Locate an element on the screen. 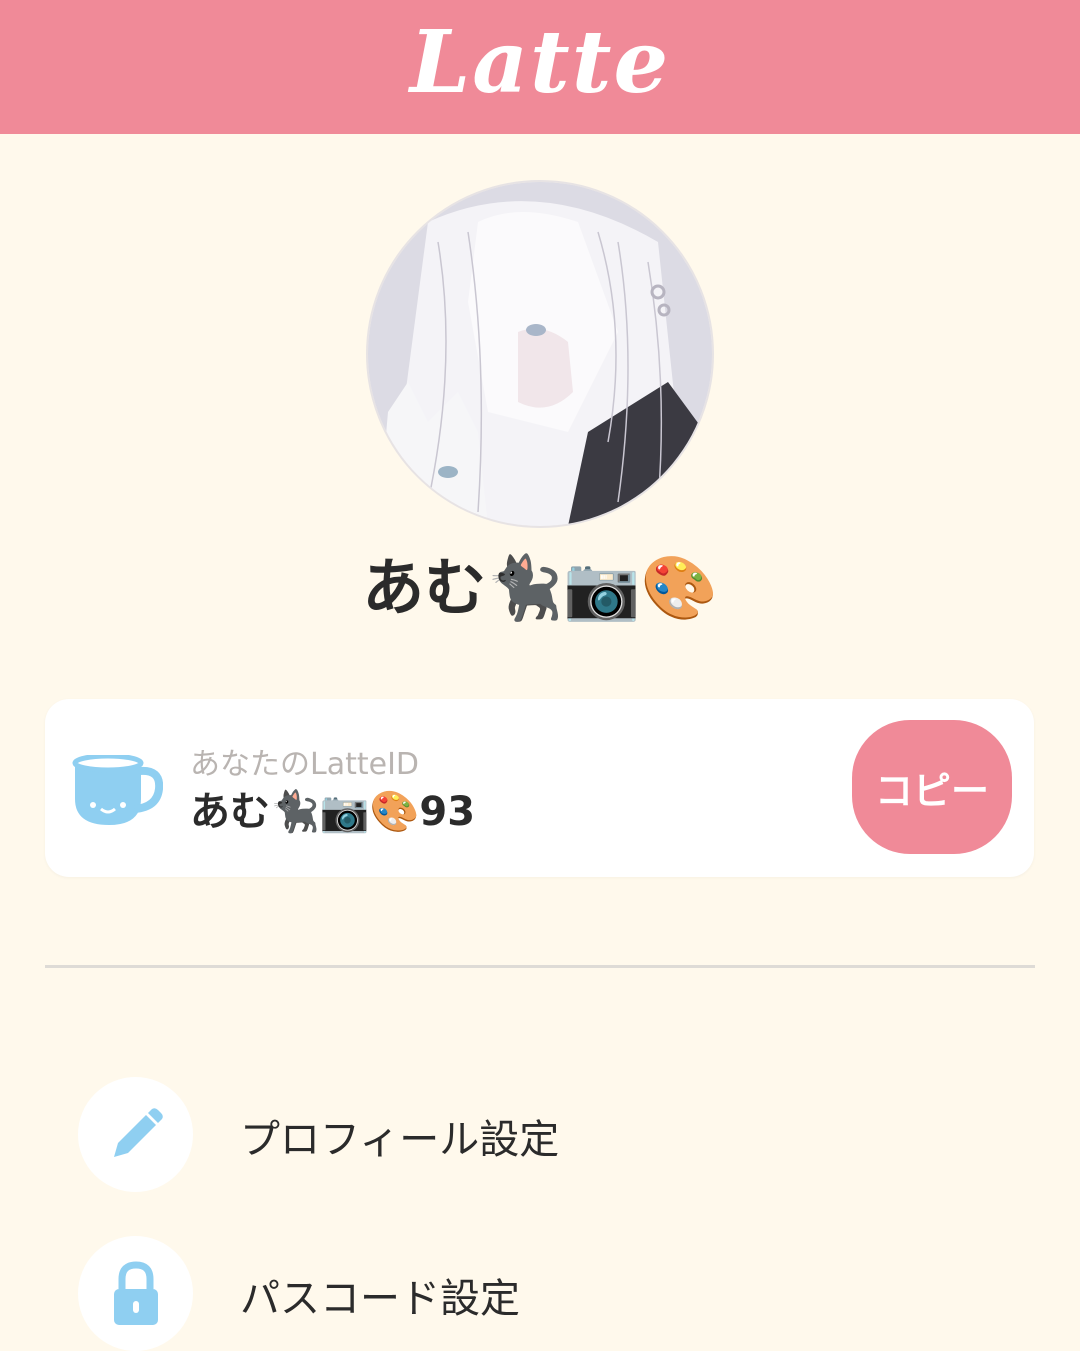 The width and height of the screenshot is (1080, 1351). profile-avatar is located at coordinates (540, 354).